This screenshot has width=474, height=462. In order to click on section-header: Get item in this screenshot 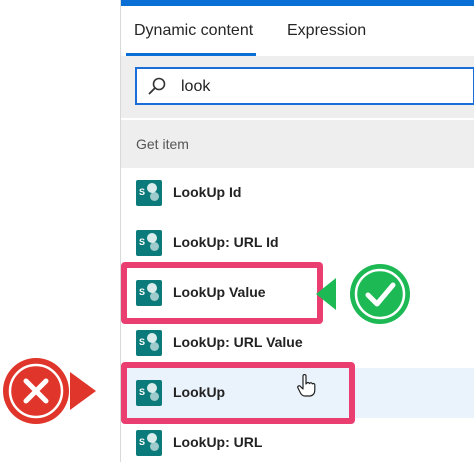, I will do `click(297, 144)`.